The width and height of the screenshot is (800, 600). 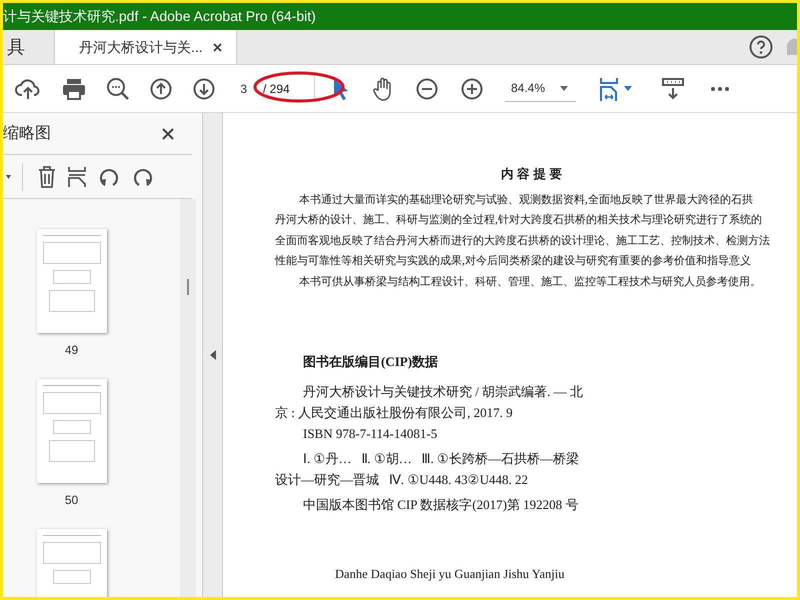 What do you see at coordinates (720, 88) in the screenshot?
I see `more-options-icon` at bounding box center [720, 88].